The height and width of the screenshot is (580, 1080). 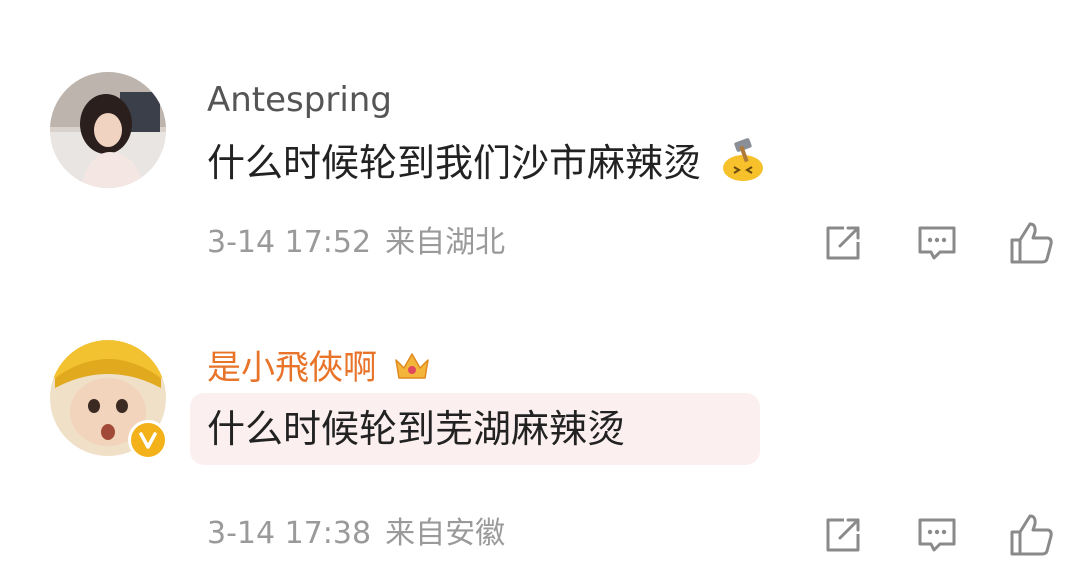 What do you see at coordinates (108, 130) in the screenshot?
I see `avatar` at bounding box center [108, 130].